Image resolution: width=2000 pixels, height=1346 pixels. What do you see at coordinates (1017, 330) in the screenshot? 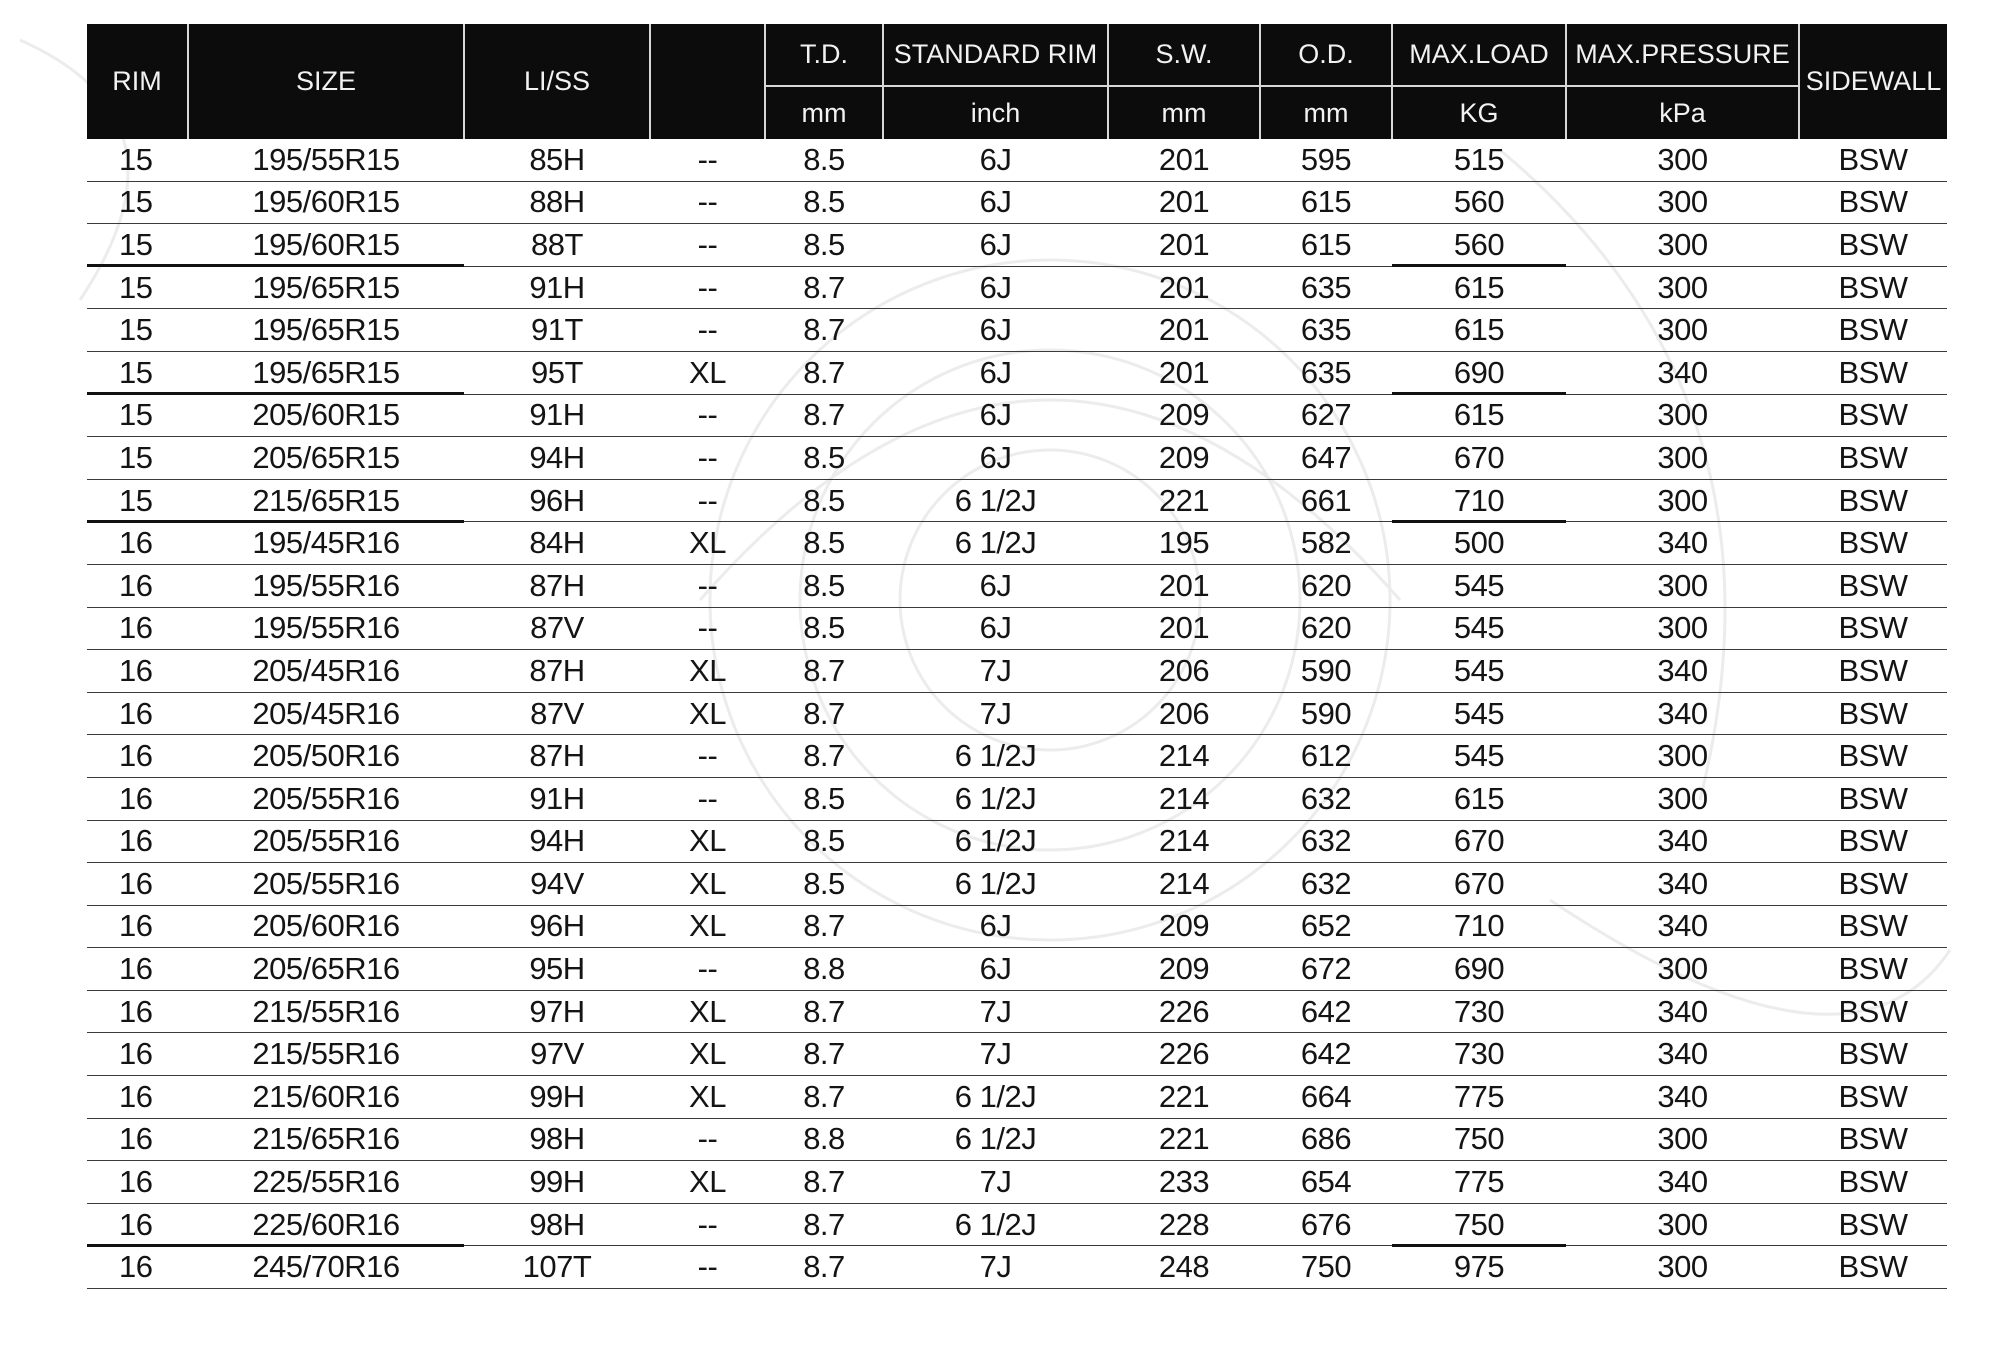
I see `table-row: 15 195/65R15 91T -- 8.7 6J 201 635 615 300 BSW` at bounding box center [1017, 330].